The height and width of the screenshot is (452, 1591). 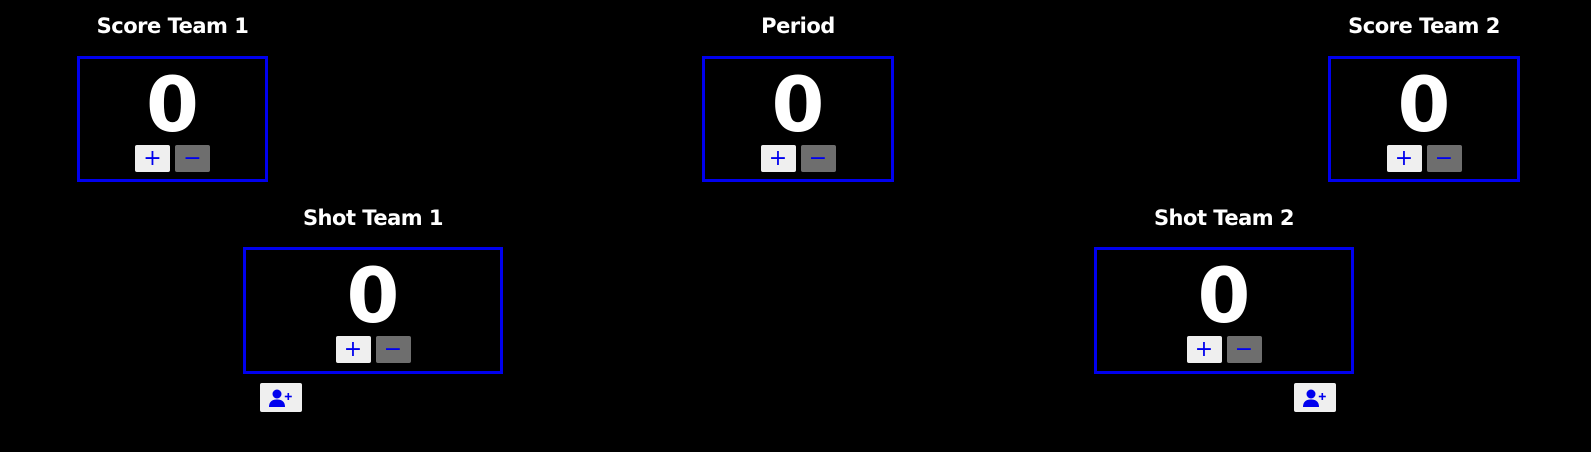 What do you see at coordinates (1204, 349) in the screenshot?
I see `shot-team-2-increment-button: +` at bounding box center [1204, 349].